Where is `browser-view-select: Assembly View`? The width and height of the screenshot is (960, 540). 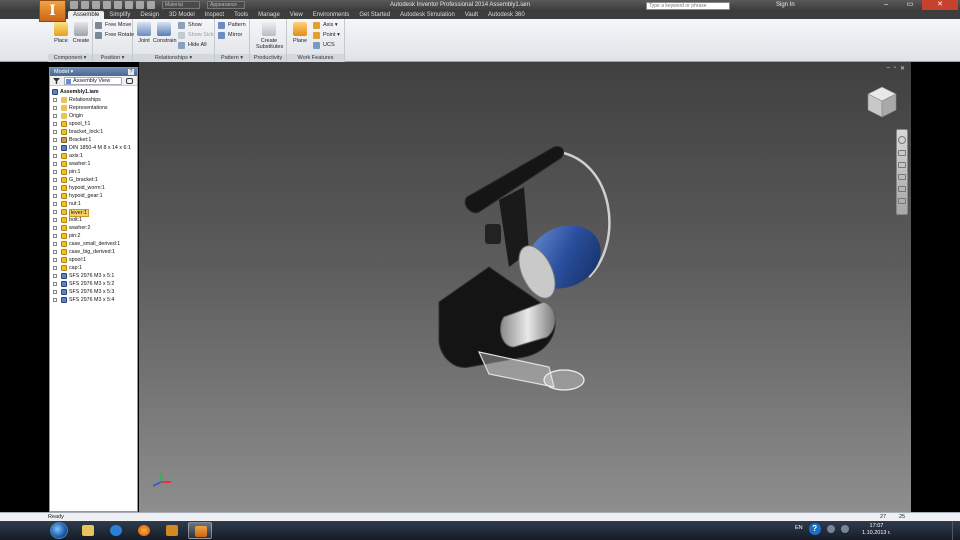
browser-view-select: Assembly View is located at coordinates (93, 81).